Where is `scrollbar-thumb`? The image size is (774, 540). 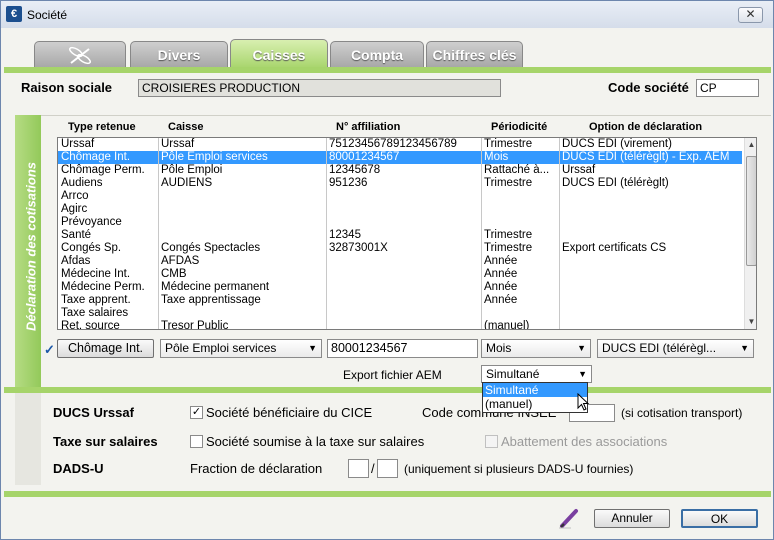 scrollbar-thumb is located at coordinates (751, 211).